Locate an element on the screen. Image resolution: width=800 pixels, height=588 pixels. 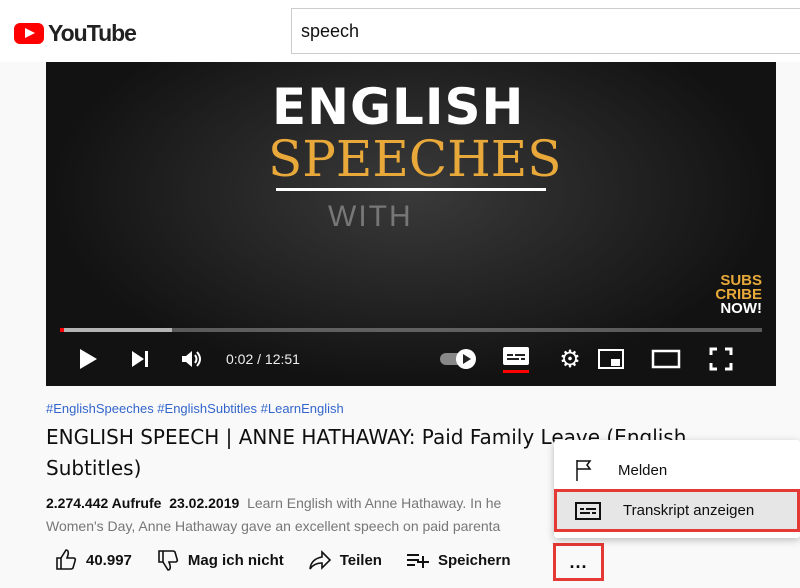
miniplayer-button is located at coordinates (611, 359).